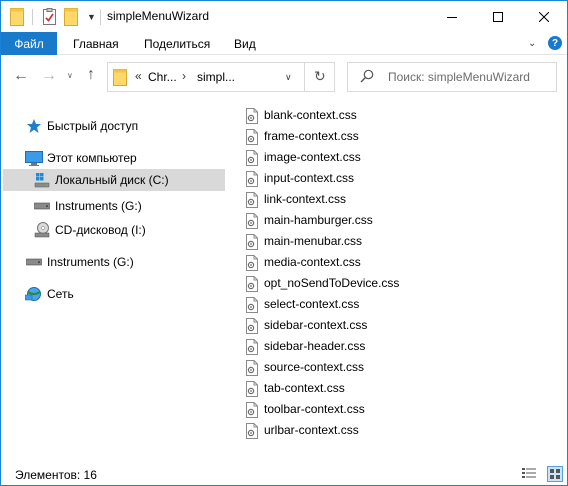  What do you see at coordinates (90, 262) in the screenshot?
I see `sidebar-item-label: Instruments (G:)` at bounding box center [90, 262].